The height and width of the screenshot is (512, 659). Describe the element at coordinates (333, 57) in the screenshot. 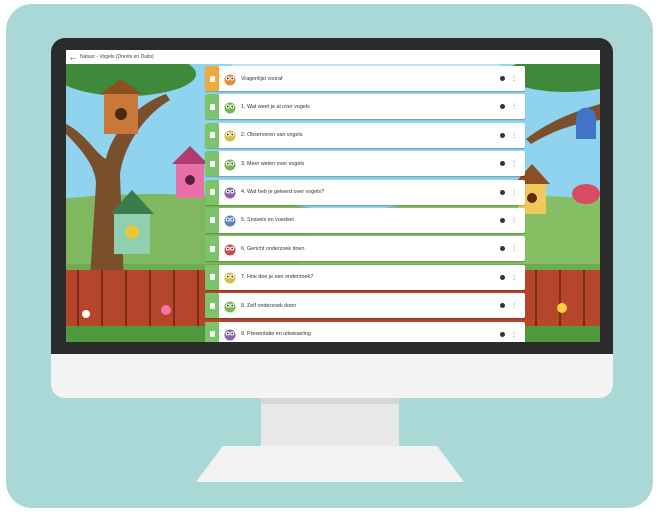

I see `top-bar: ← Natuur - Vogels (Drents en Duits)` at that location.